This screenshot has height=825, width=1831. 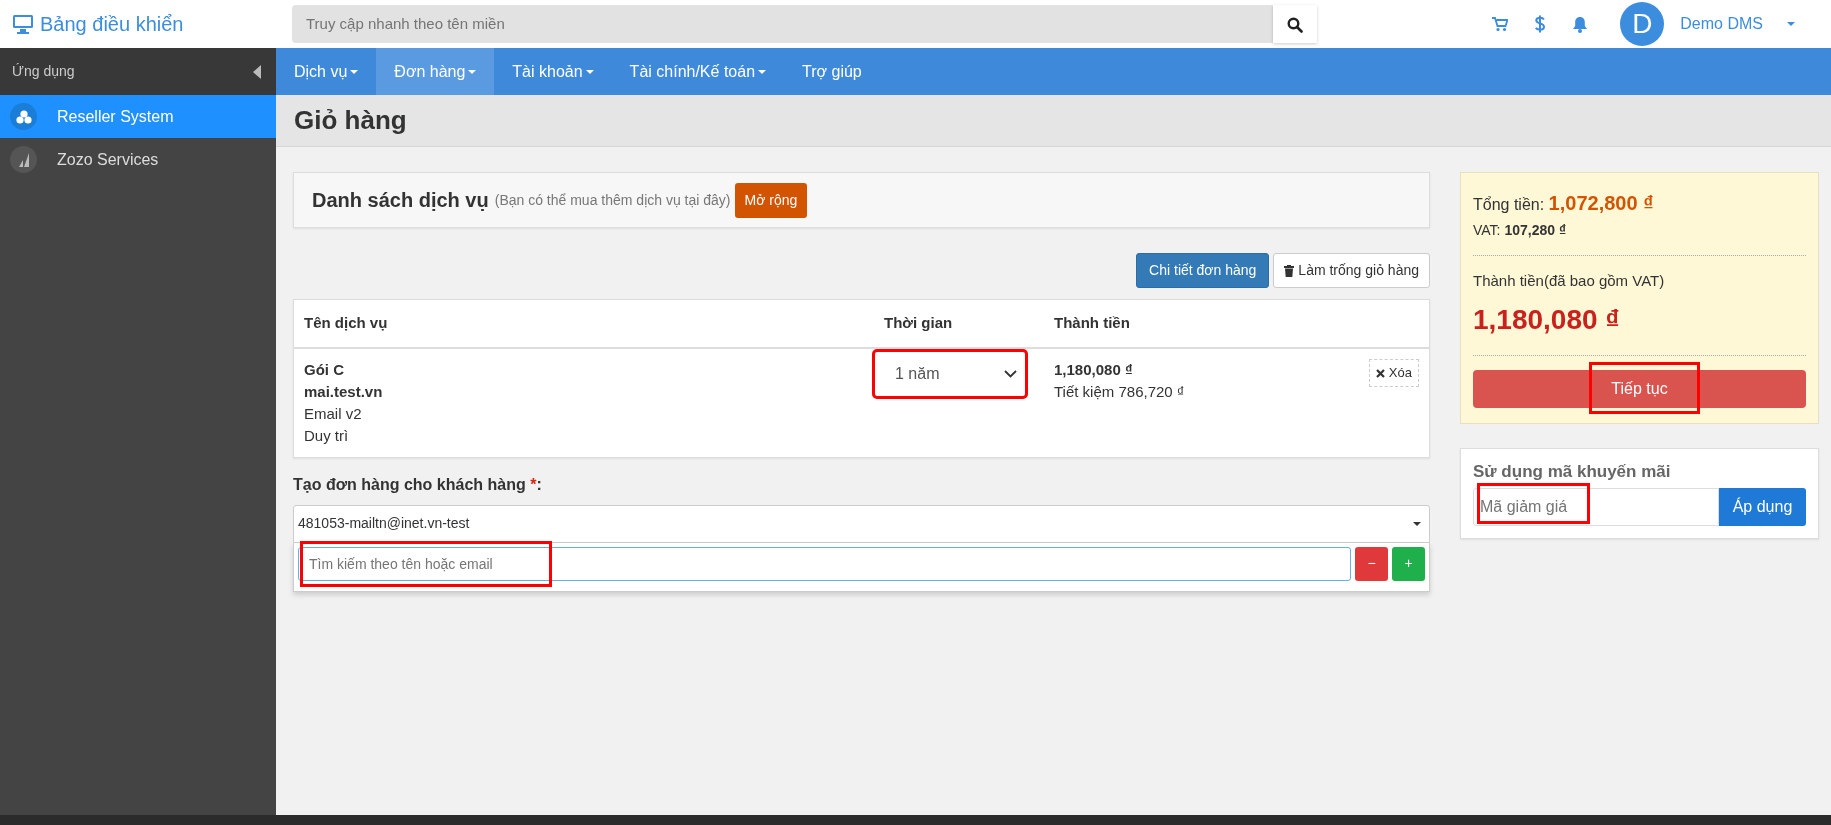 What do you see at coordinates (1381, 373) in the screenshot?
I see `close-icon` at bounding box center [1381, 373].